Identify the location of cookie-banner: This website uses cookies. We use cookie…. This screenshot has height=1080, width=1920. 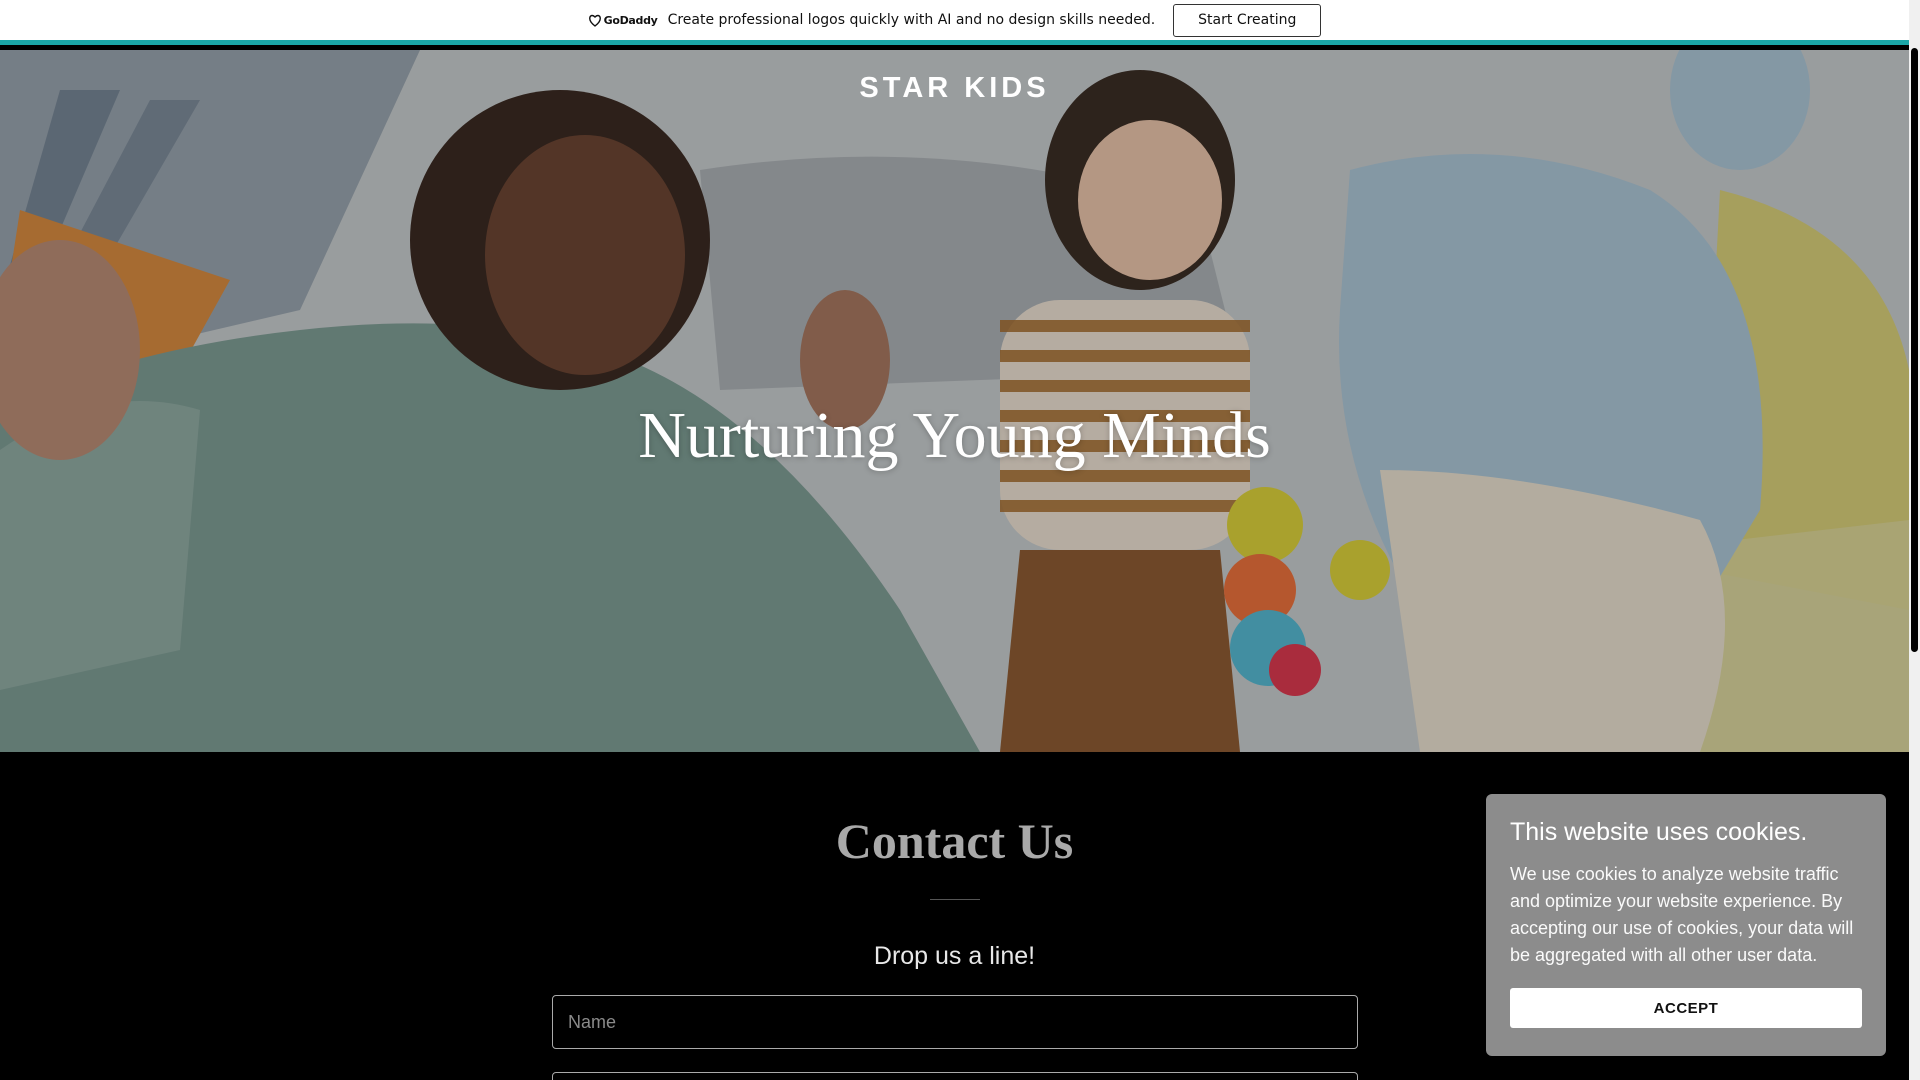
(1686, 925).